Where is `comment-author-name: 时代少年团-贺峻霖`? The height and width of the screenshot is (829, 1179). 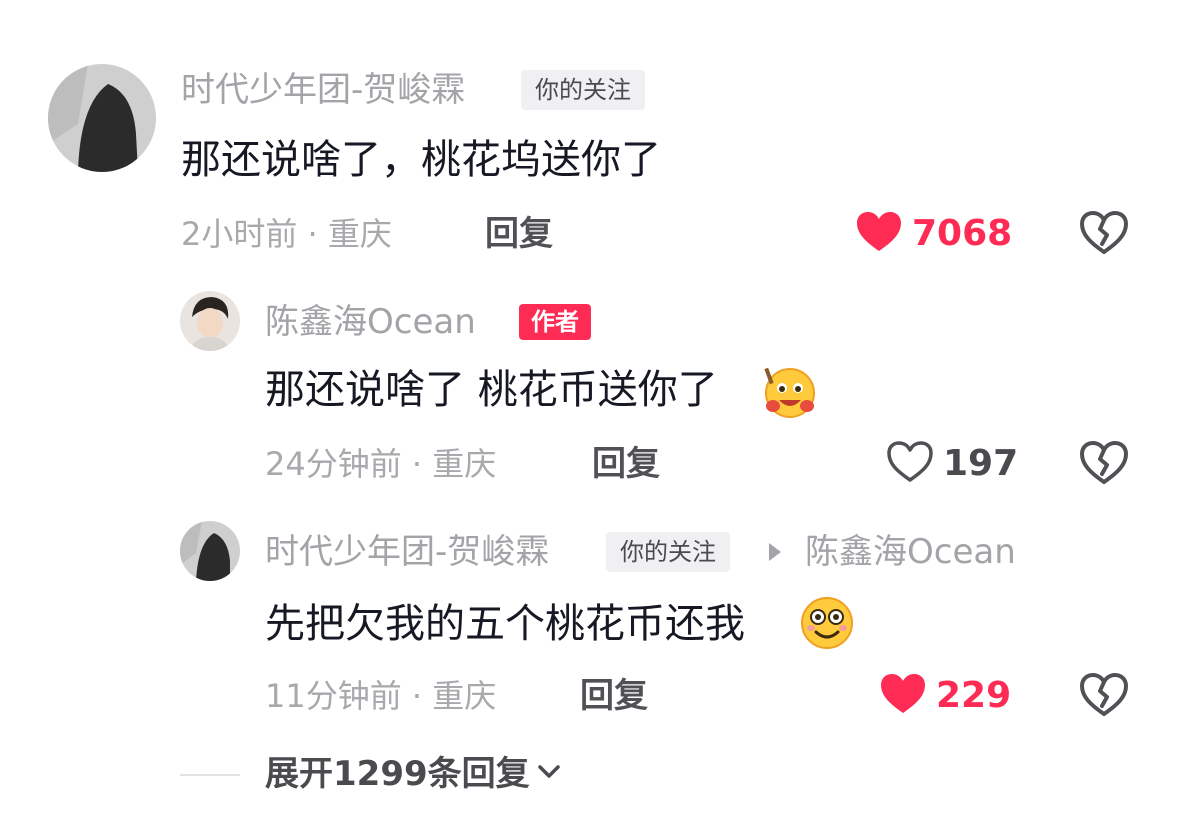 comment-author-name: 时代少年团-贺峻霖 is located at coordinates (323, 90).